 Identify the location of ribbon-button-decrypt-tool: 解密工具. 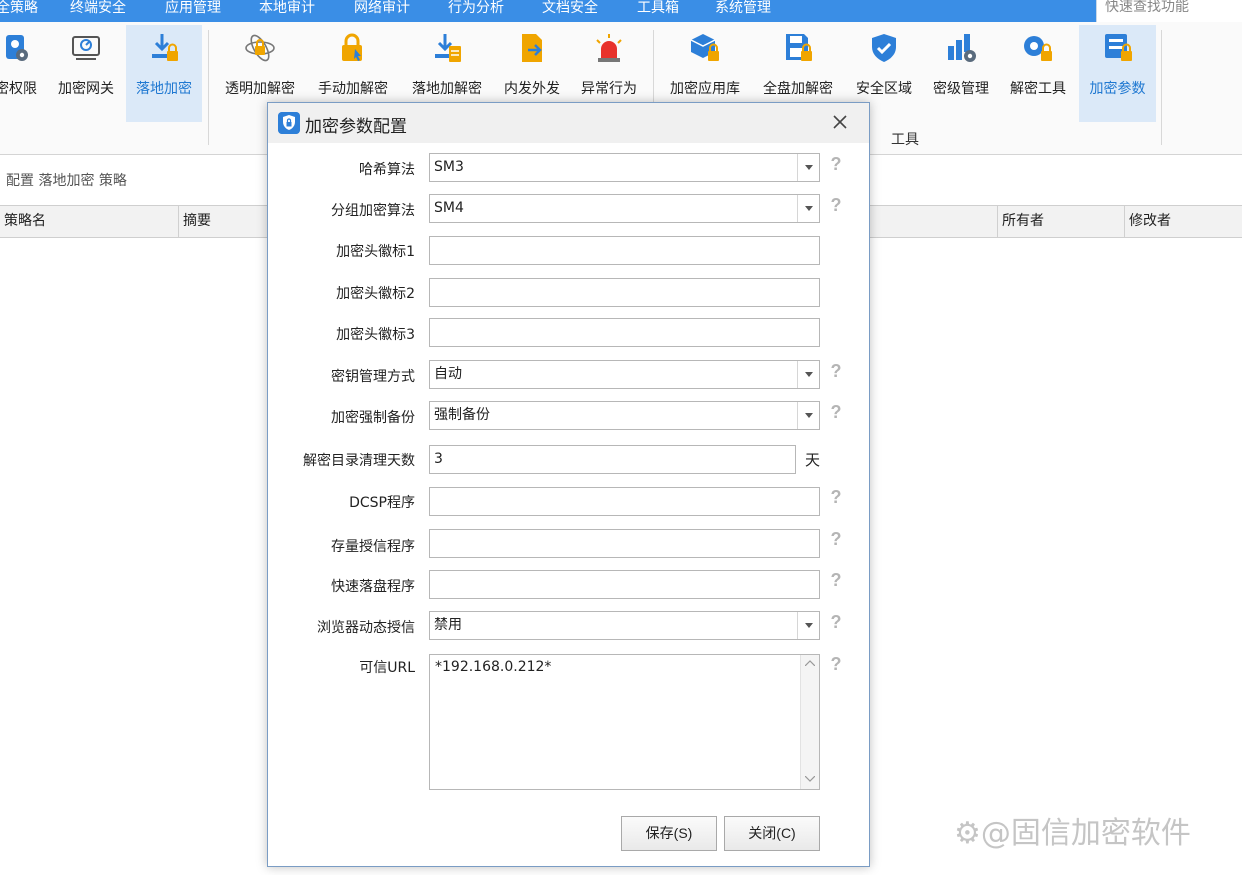
(1038, 73).